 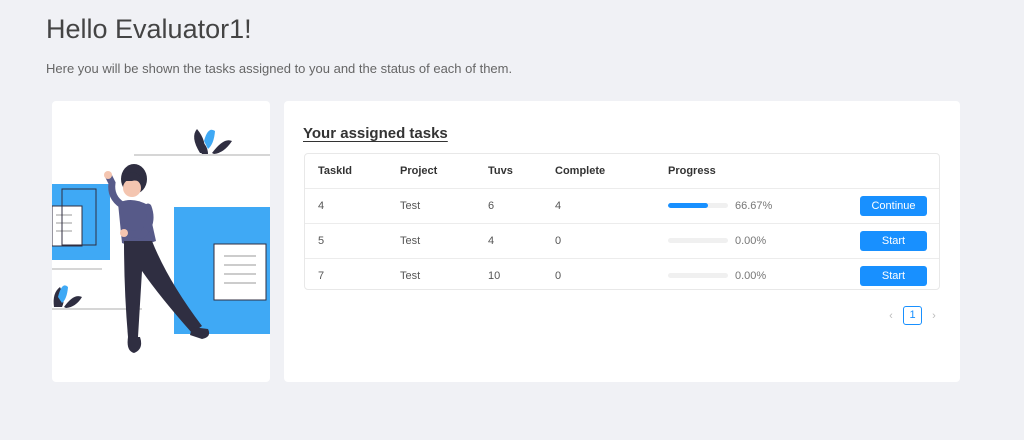 What do you see at coordinates (598, 206) in the screenshot?
I see `cell-complete: 4` at bounding box center [598, 206].